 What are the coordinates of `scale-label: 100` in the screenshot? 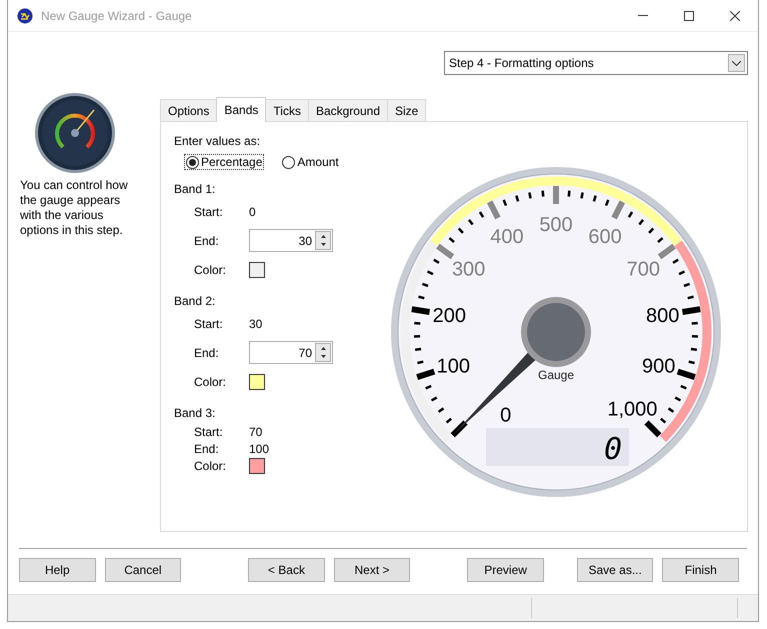 It's located at (453, 366).